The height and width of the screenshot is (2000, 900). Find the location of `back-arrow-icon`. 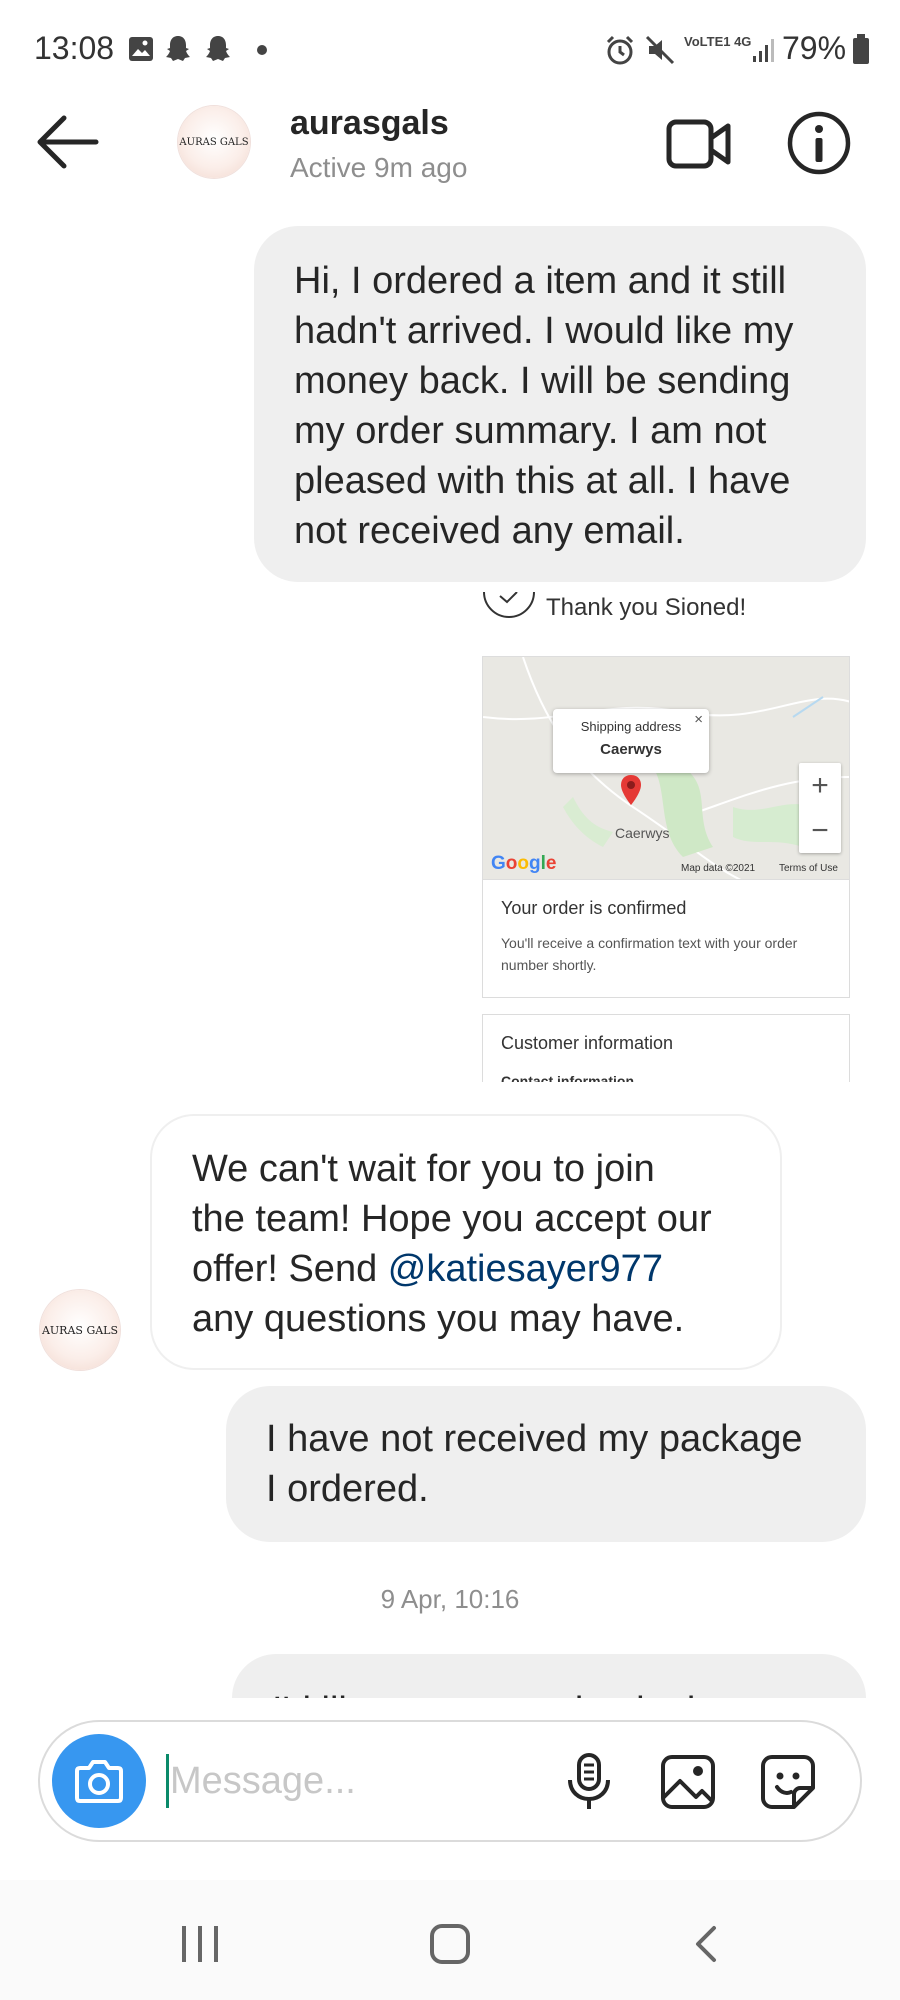

back-arrow-icon is located at coordinates (68, 142).